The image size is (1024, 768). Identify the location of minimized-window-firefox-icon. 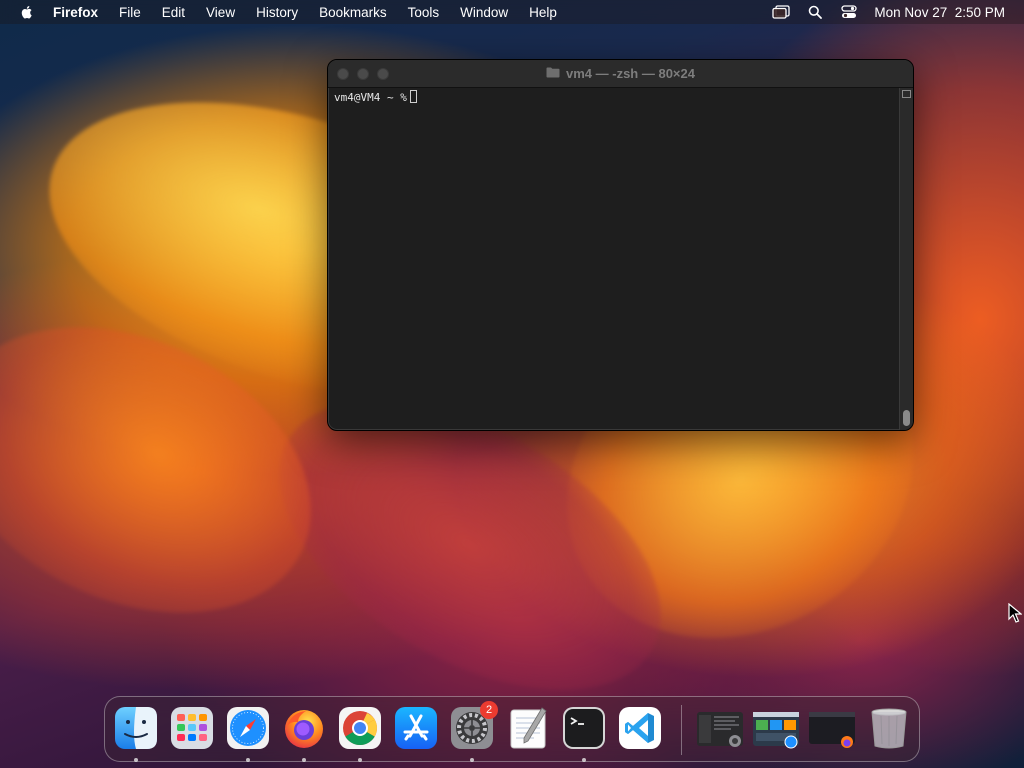
(831, 728).